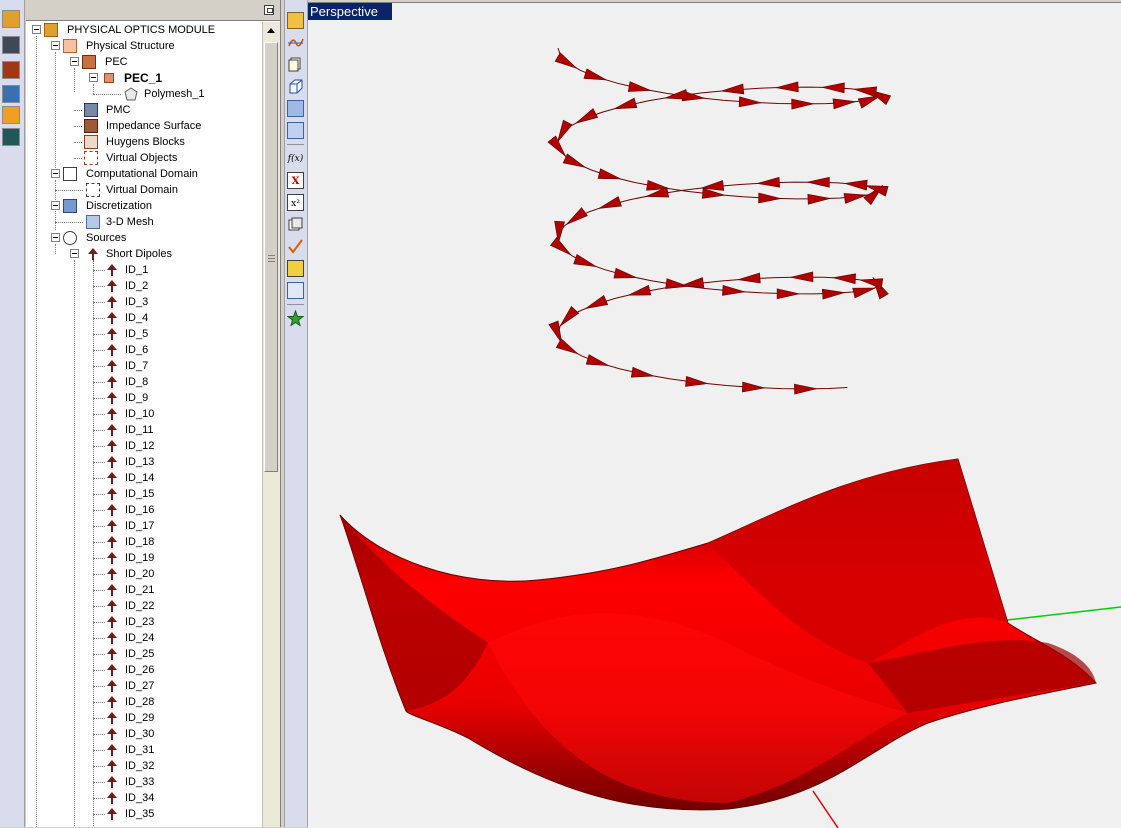 The width and height of the screenshot is (1121, 828). What do you see at coordinates (271, 257) in the screenshot?
I see `scroll-thumb` at bounding box center [271, 257].